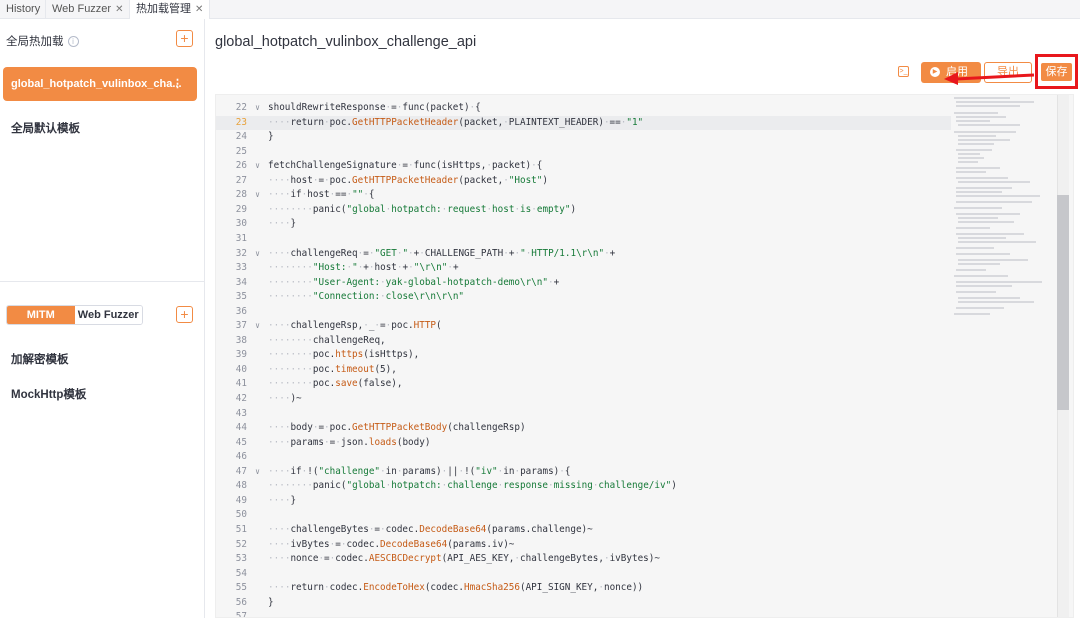  Describe the element at coordinates (583, 515) in the screenshot. I see `code-line: 50` at that location.